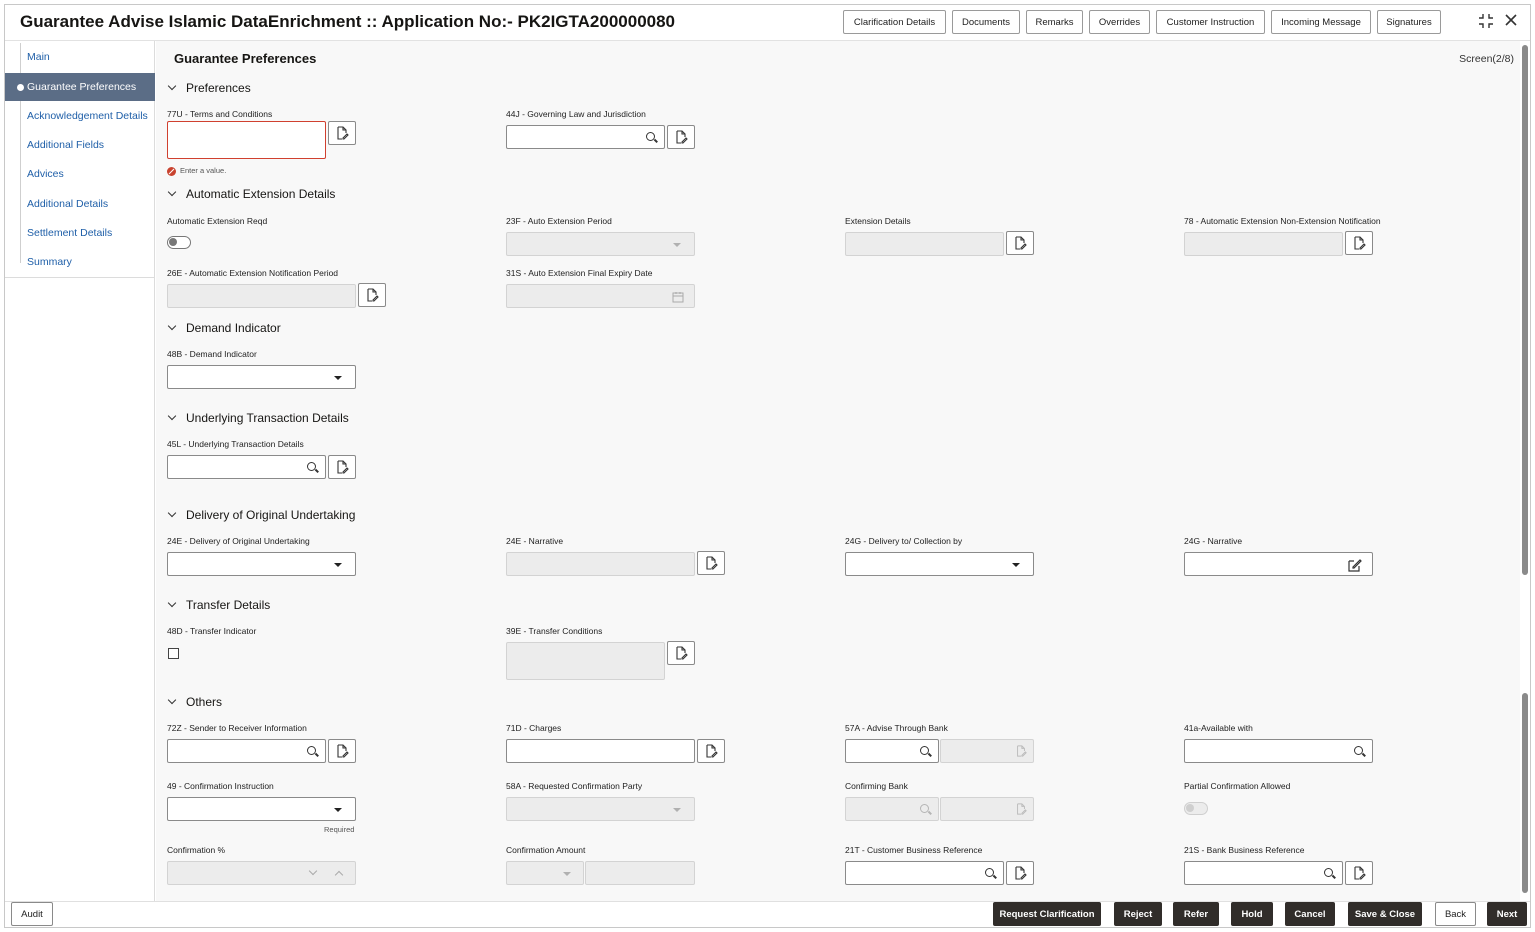  Describe the element at coordinates (681, 653) in the screenshot. I see `transfer-conditions-edit-button` at that location.